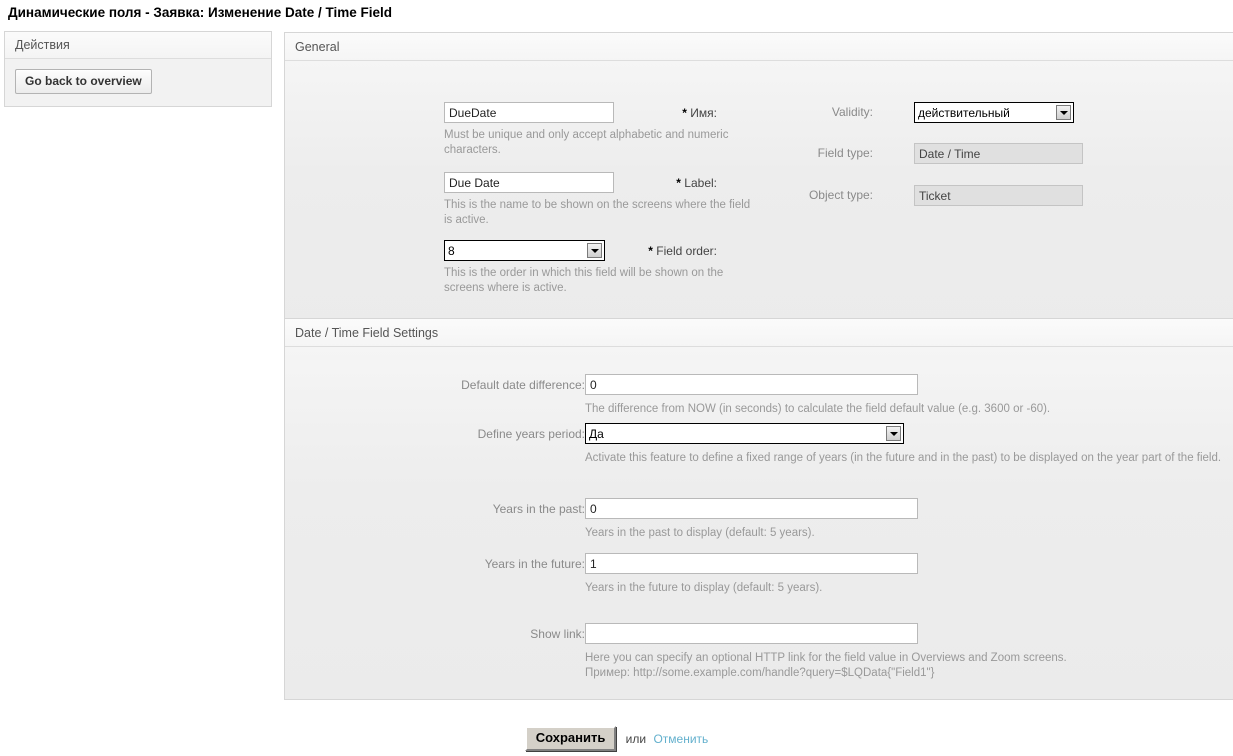 This screenshot has height=756, width=1233. I want to click on save-button: Сохранить, so click(570, 738).